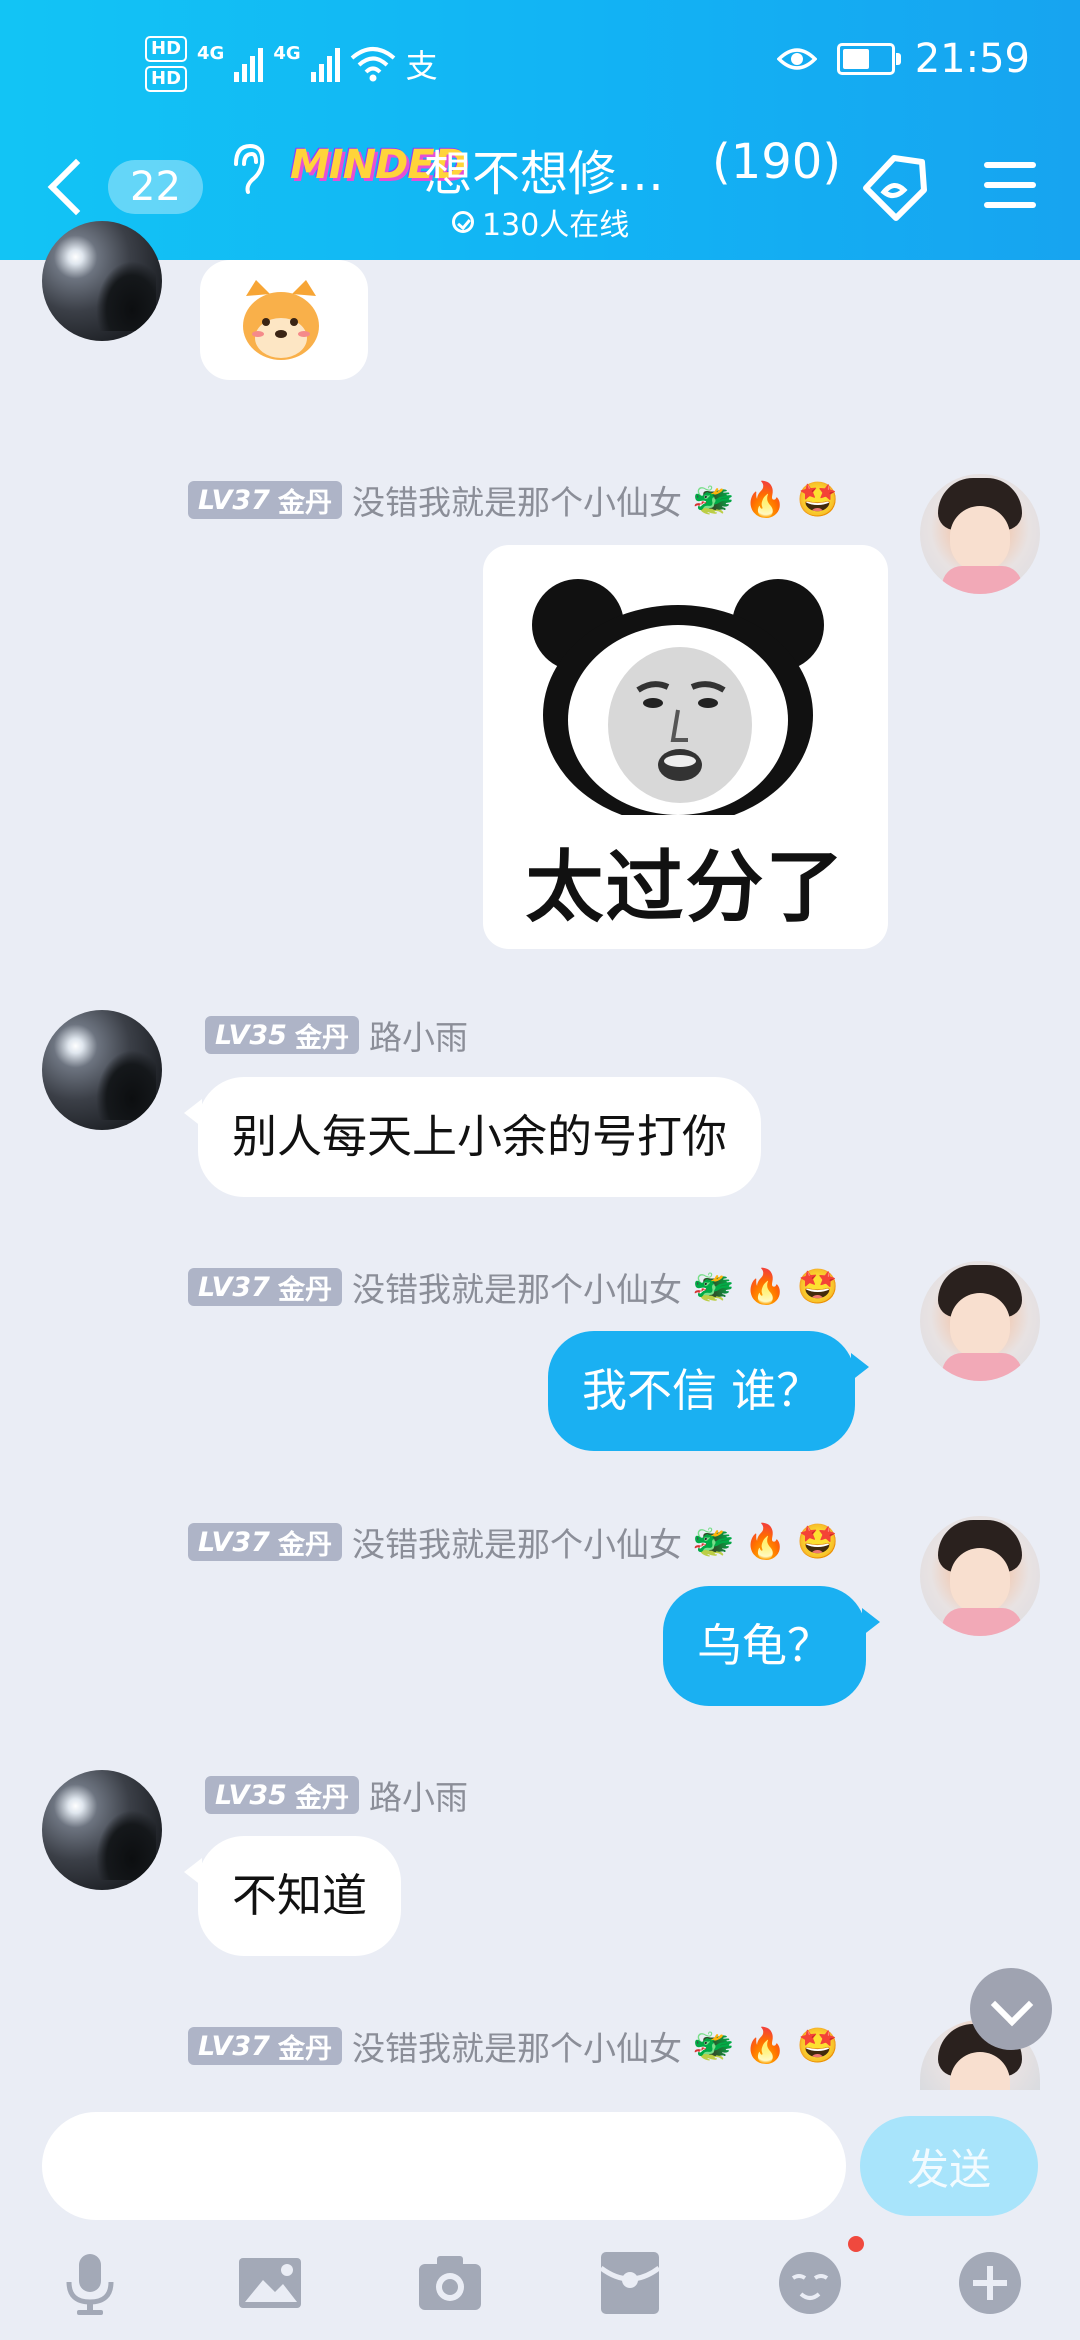 Image resolution: width=1080 pixels, height=2340 pixels. What do you see at coordinates (281, 320) in the screenshot?
I see `shiba-sticker` at bounding box center [281, 320].